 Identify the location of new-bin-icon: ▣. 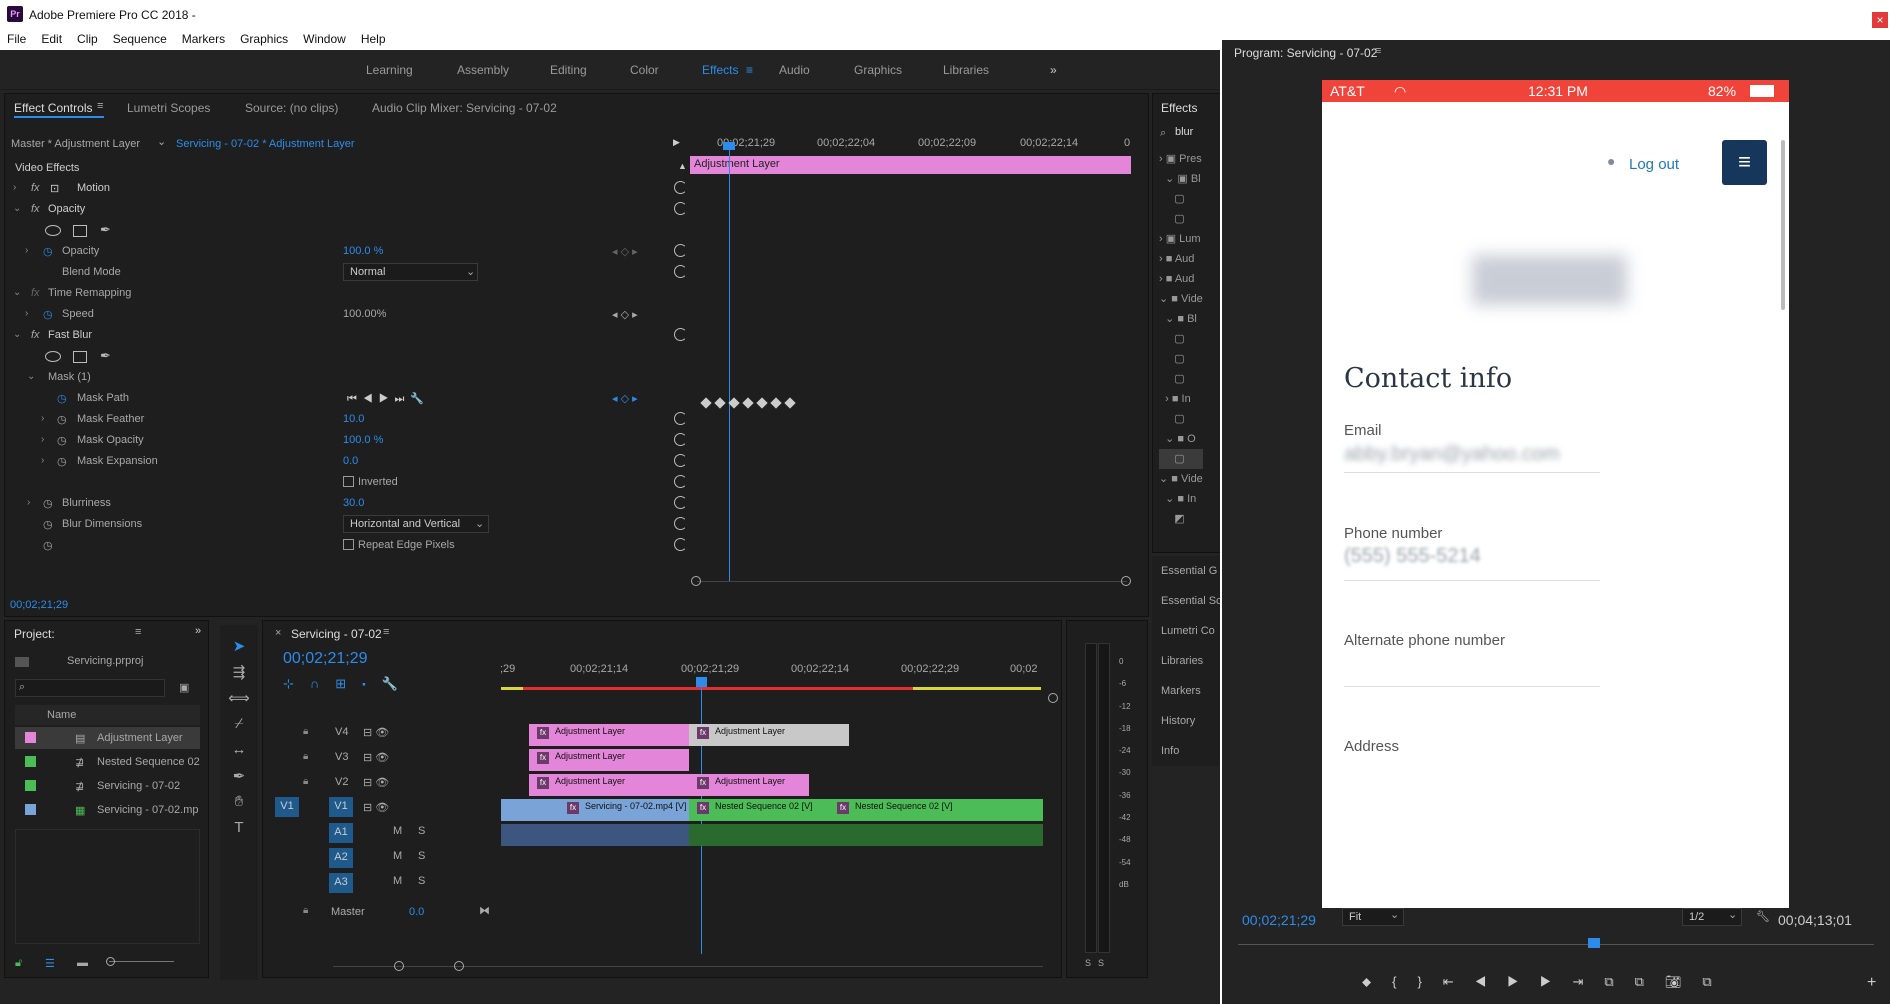
(184, 687).